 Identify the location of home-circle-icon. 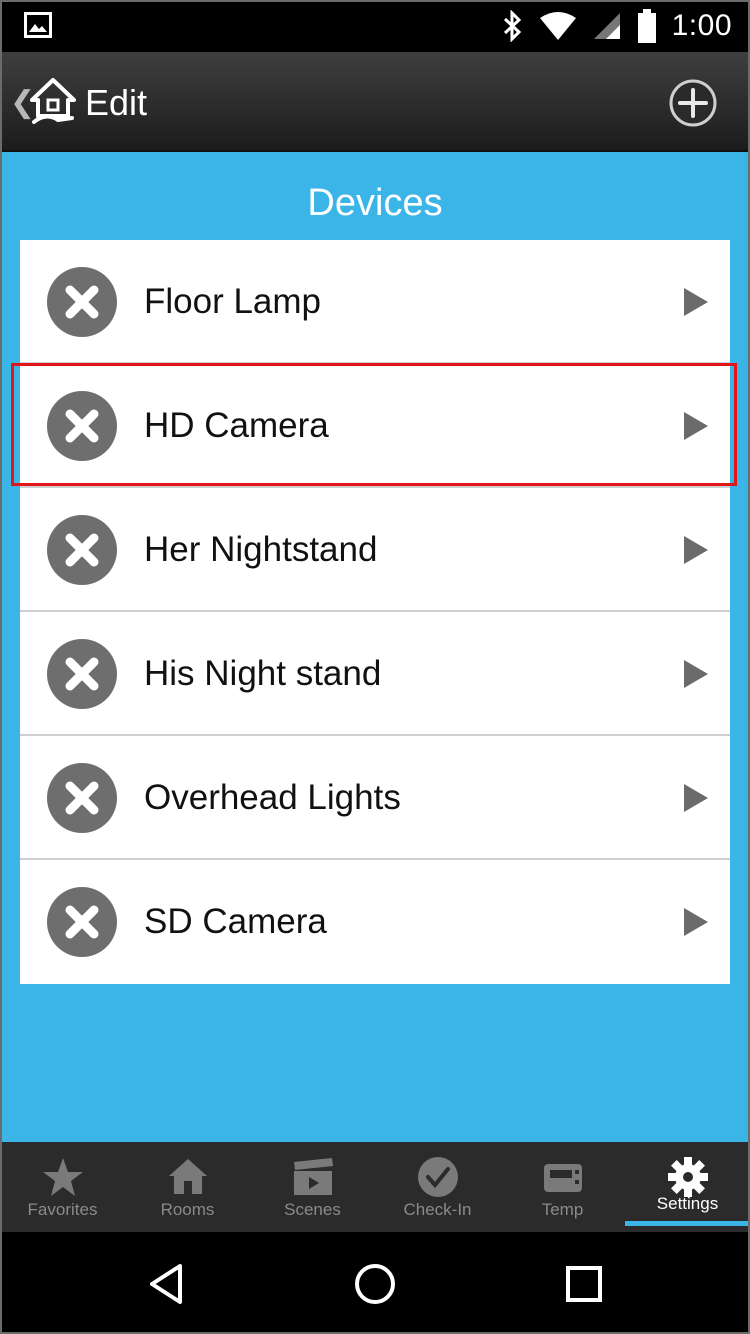
(375, 1284).